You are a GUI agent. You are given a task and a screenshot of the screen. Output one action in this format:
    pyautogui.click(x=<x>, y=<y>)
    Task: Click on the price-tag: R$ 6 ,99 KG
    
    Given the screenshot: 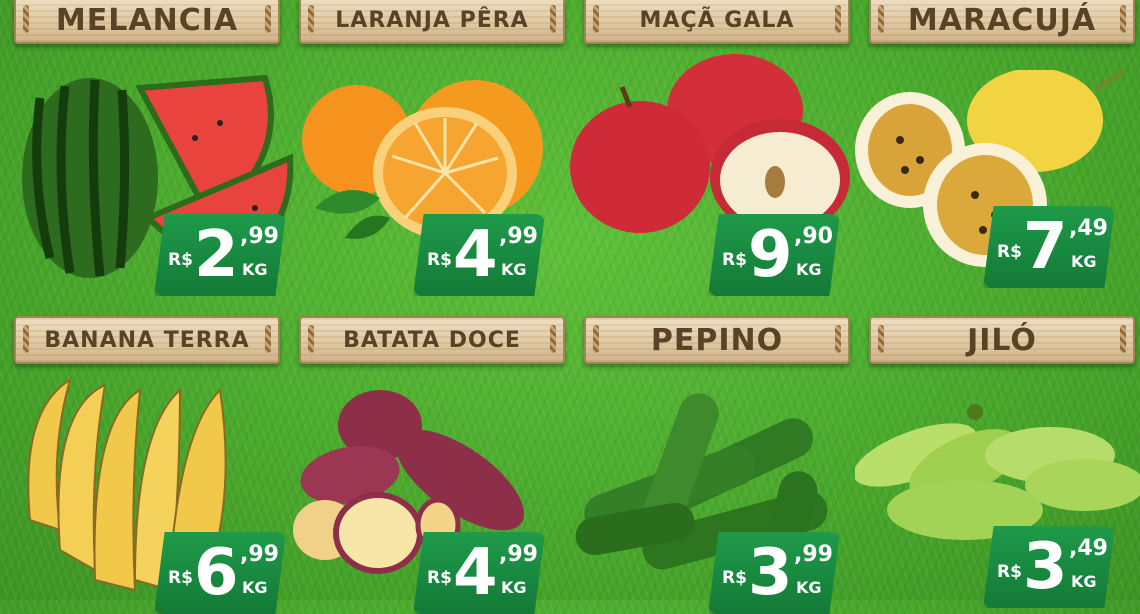 What is the action you would take?
    pyautogui.click(x=220, y=573)
    